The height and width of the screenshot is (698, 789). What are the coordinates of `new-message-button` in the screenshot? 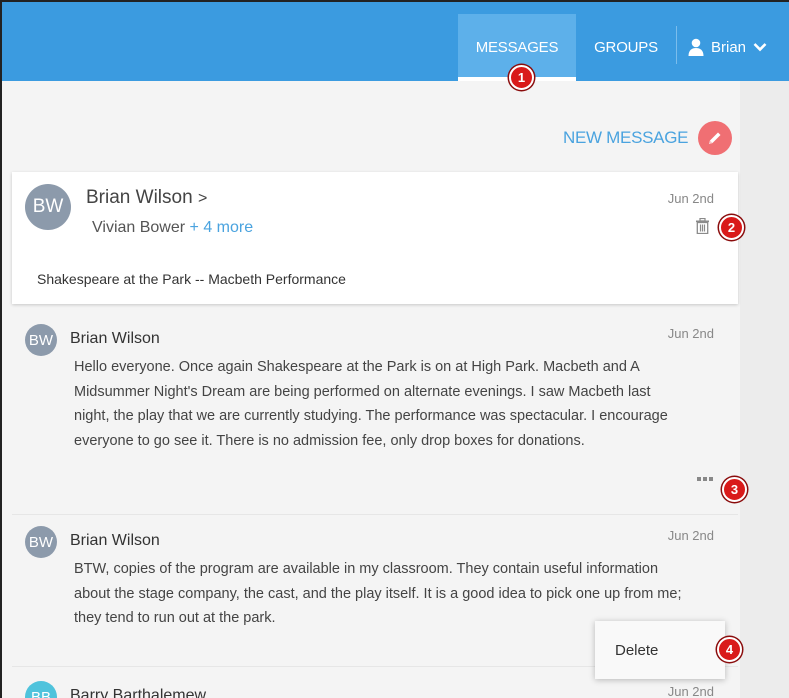 It's located at (715, 138).